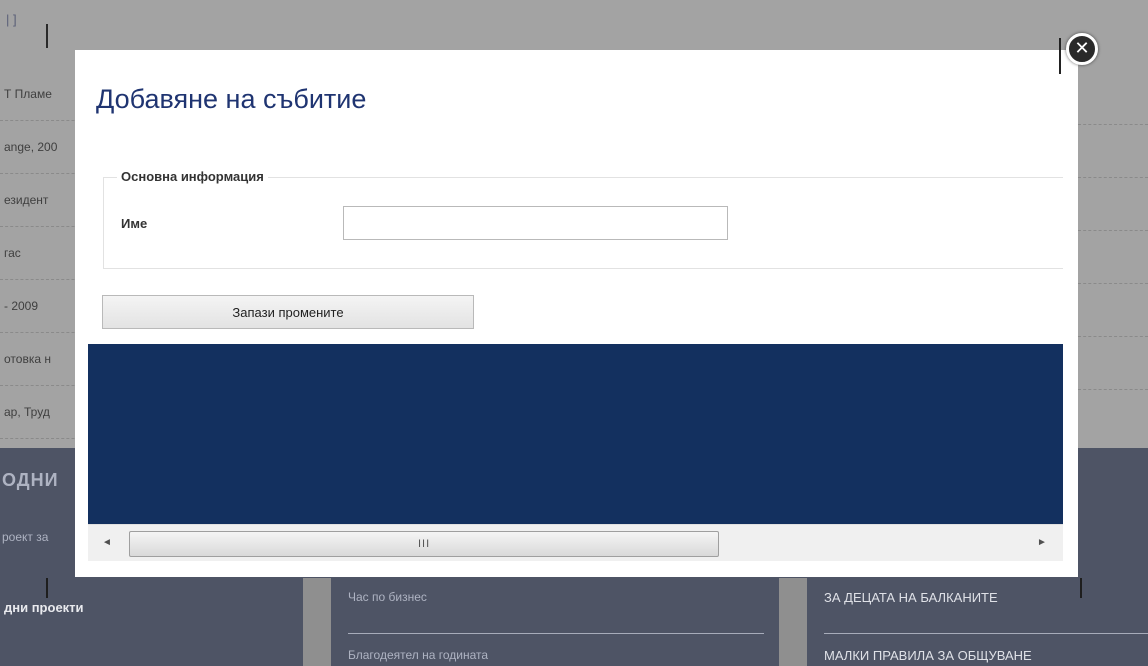 Image resolution: width=1148 pixels, height=666 pixels. Describe the element at coordinates (1060, 56) in the screenshot. I see `dialog-close-edge` at that location.